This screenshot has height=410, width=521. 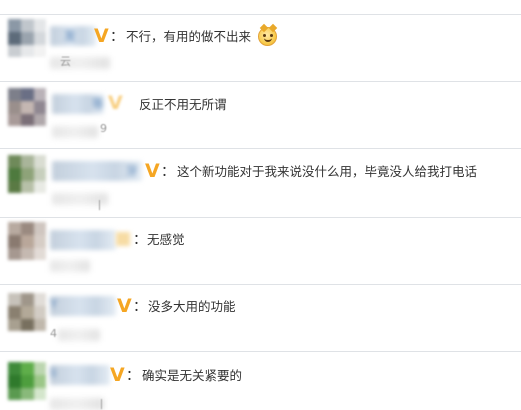 What do you see at coordinates (54, 304) in the screenshot?
I see `username-fragment: Y` at bounding box center [54, 304].